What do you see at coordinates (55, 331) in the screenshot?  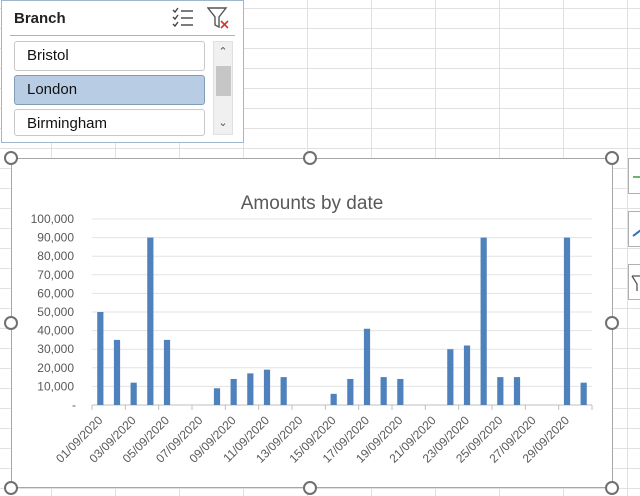 I see `y-tick-label: 40,000` at bounding box center [55, 331].